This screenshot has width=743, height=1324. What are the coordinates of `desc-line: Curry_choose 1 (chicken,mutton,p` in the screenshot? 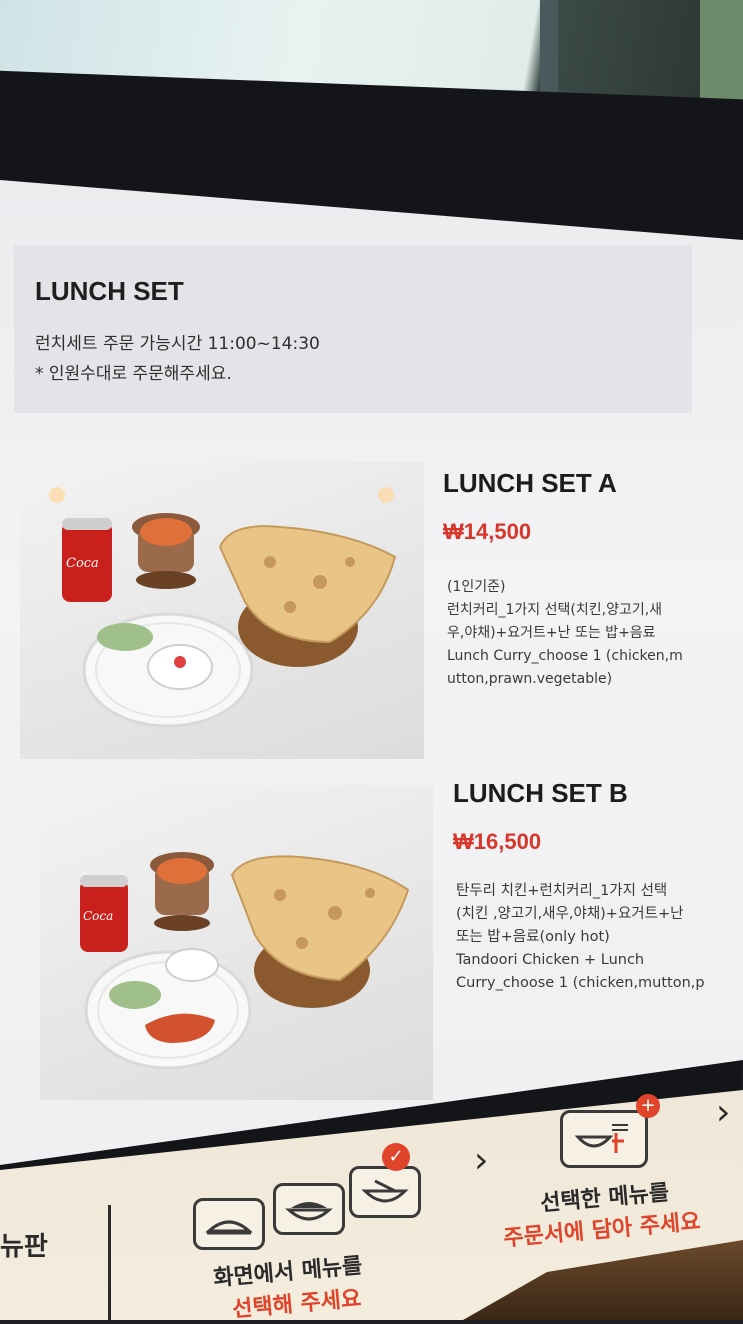 It's located at (580, 983).